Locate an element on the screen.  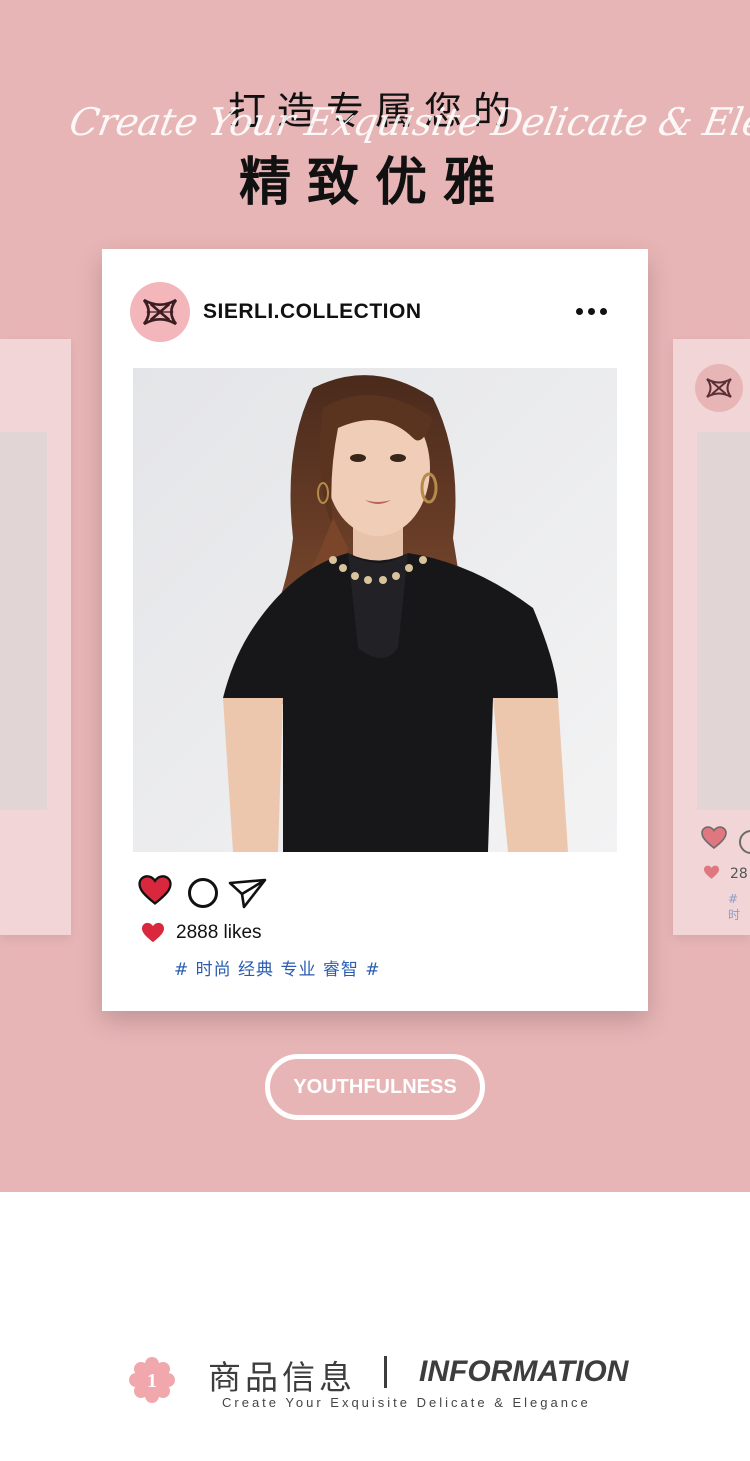
section-title-en: INFORMATION is located at coordinates (524, 1371).